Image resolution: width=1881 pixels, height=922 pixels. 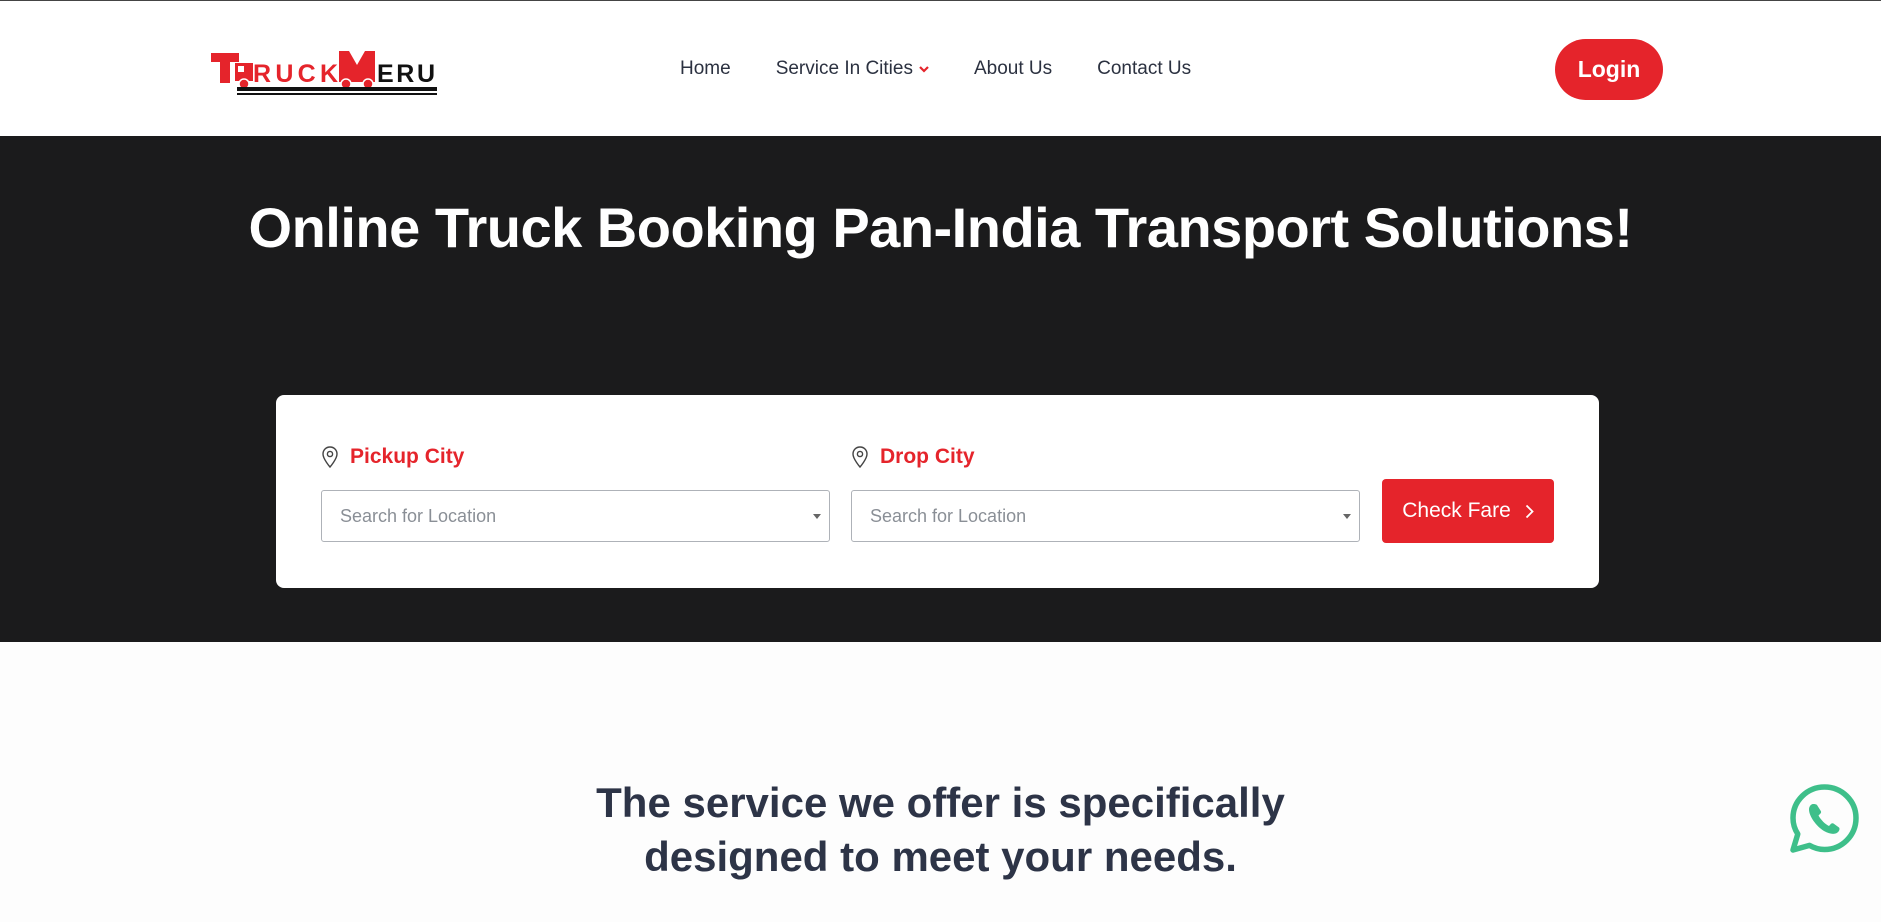 What do you see at coordinates (1144, 69) in the screenshot?
I see `nav-contact-us: Contact Us` at bounding box center [1144, 69].